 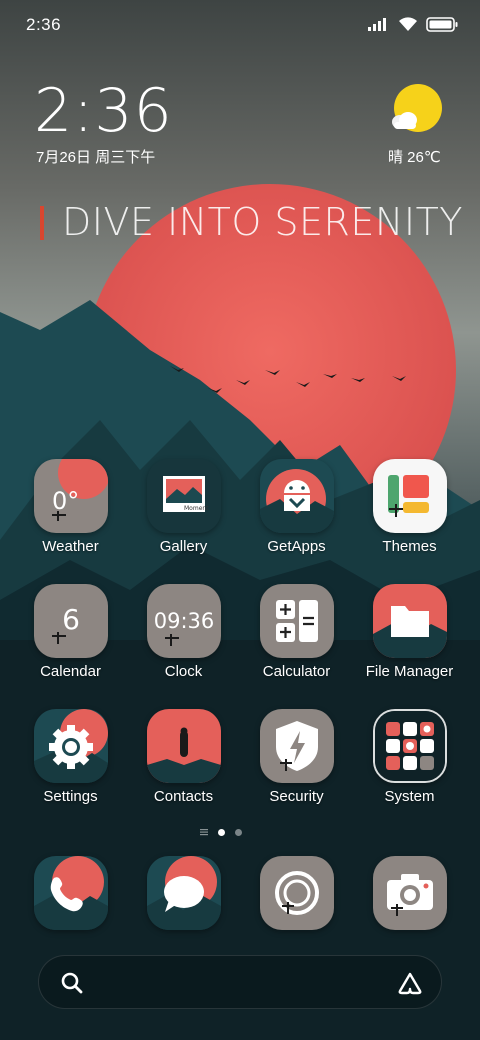 I want to click on weather-icon-text: 0°, so click(x=65, y=501).